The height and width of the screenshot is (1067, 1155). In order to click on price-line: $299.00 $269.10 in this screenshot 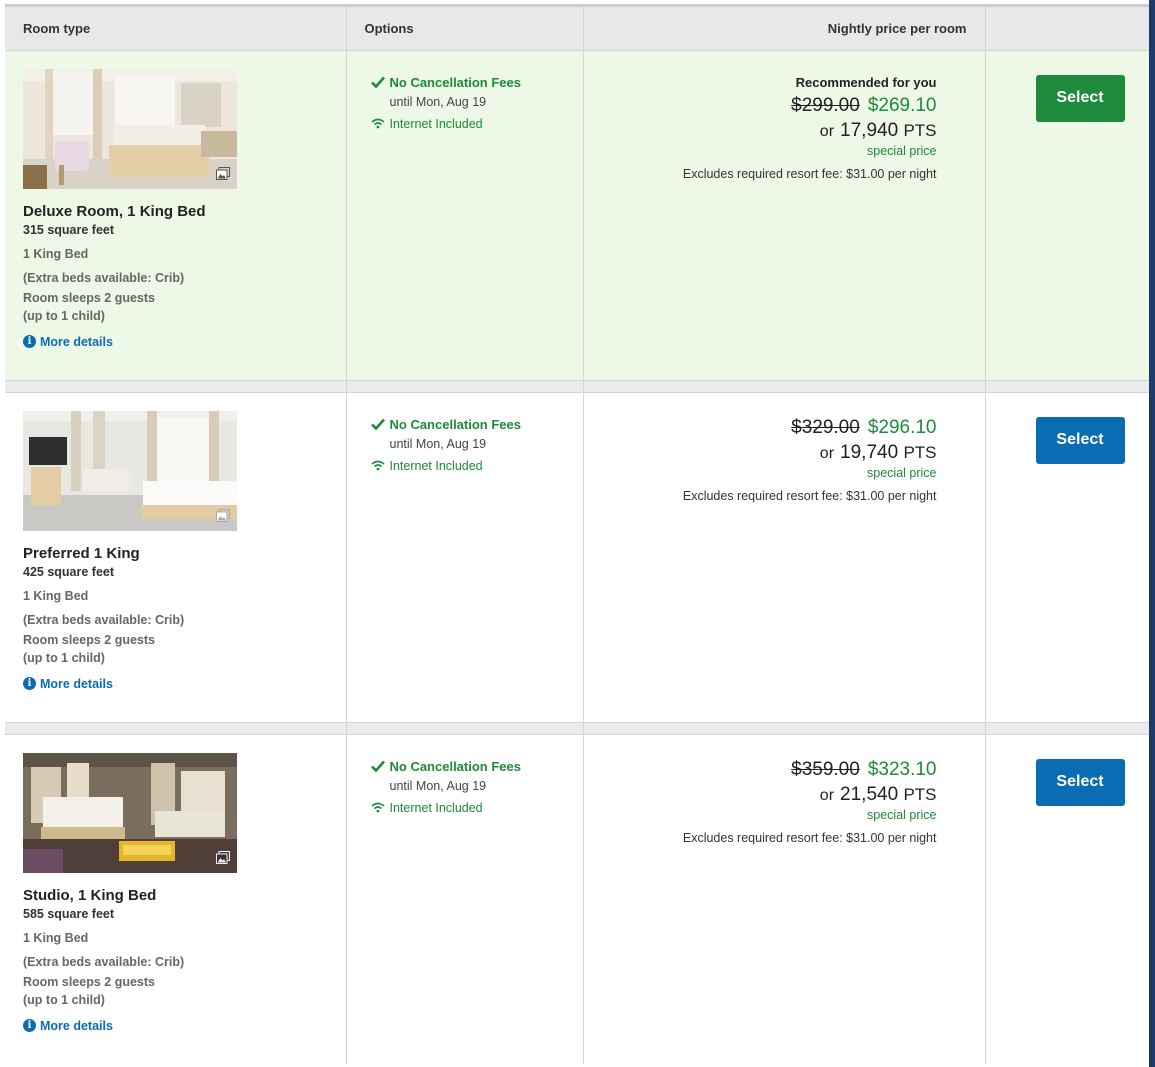, I will do `click(760, 105)`.